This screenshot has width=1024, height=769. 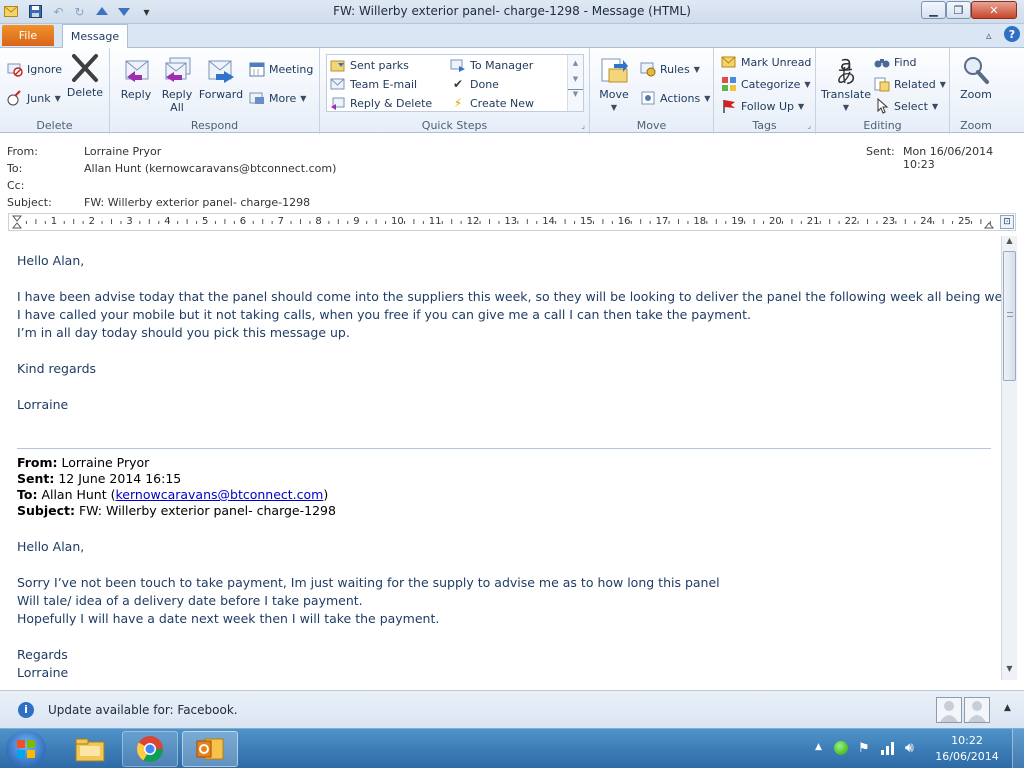 What do you see at coordinates (895, 62) in the screenshot?
I see `find-button: Find` at bounding box center [895, 62].